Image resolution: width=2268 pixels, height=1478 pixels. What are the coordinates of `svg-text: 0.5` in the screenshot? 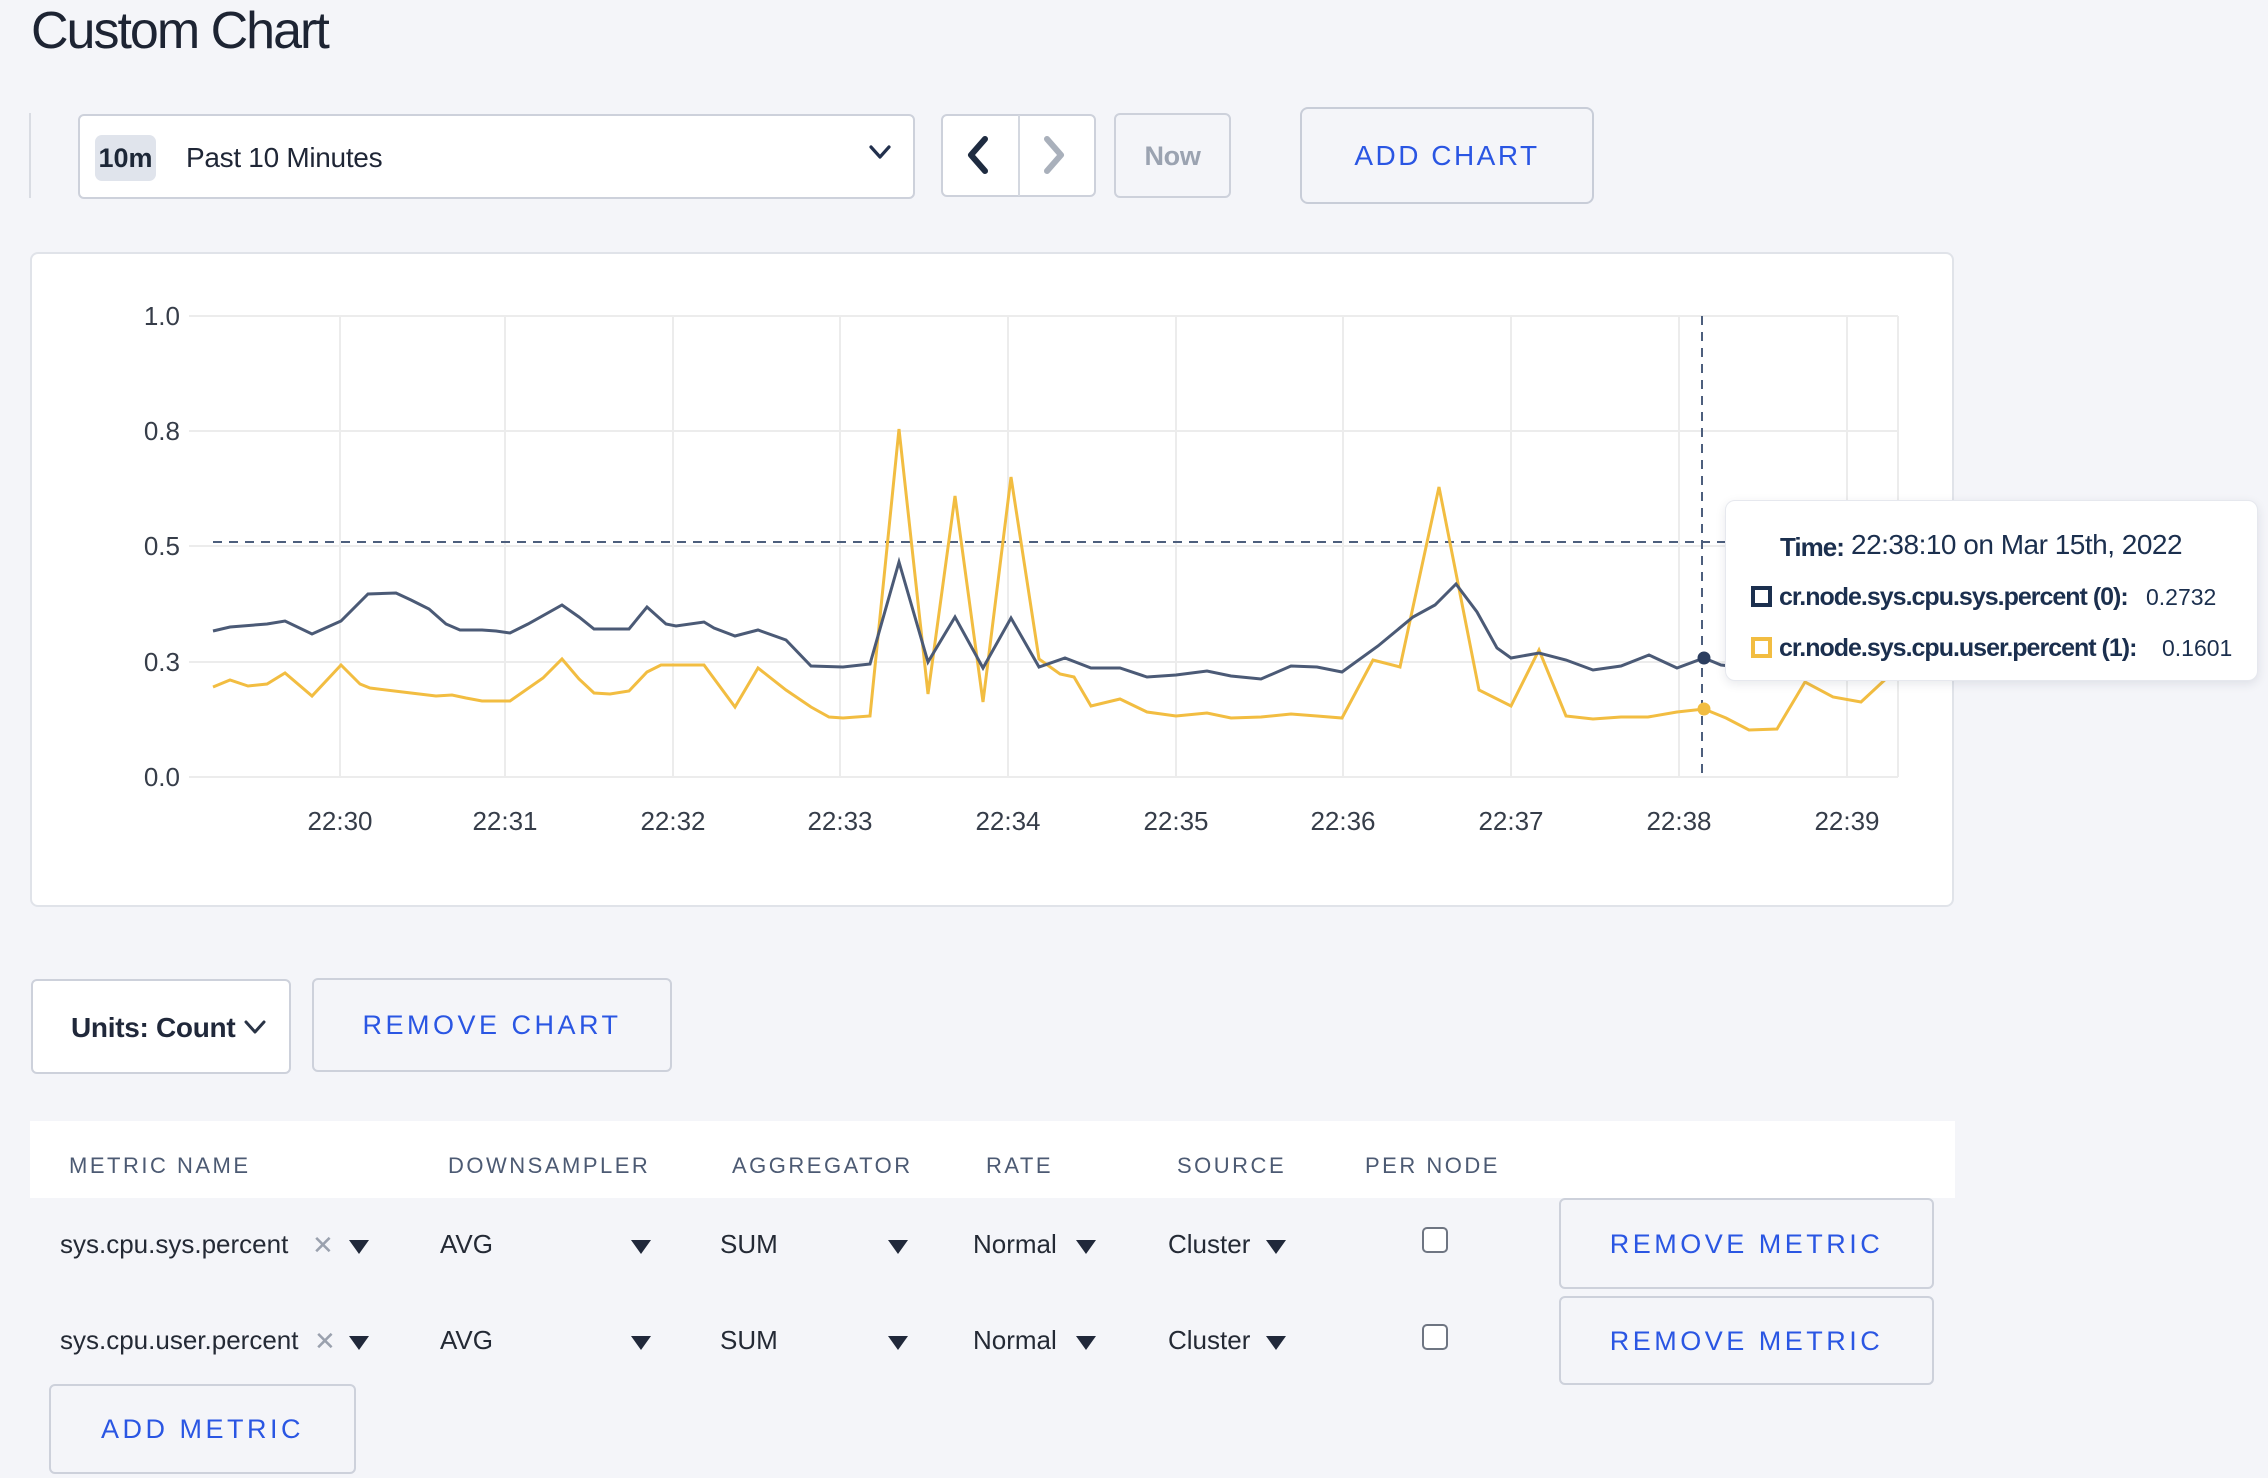 It's located at (162, 546).